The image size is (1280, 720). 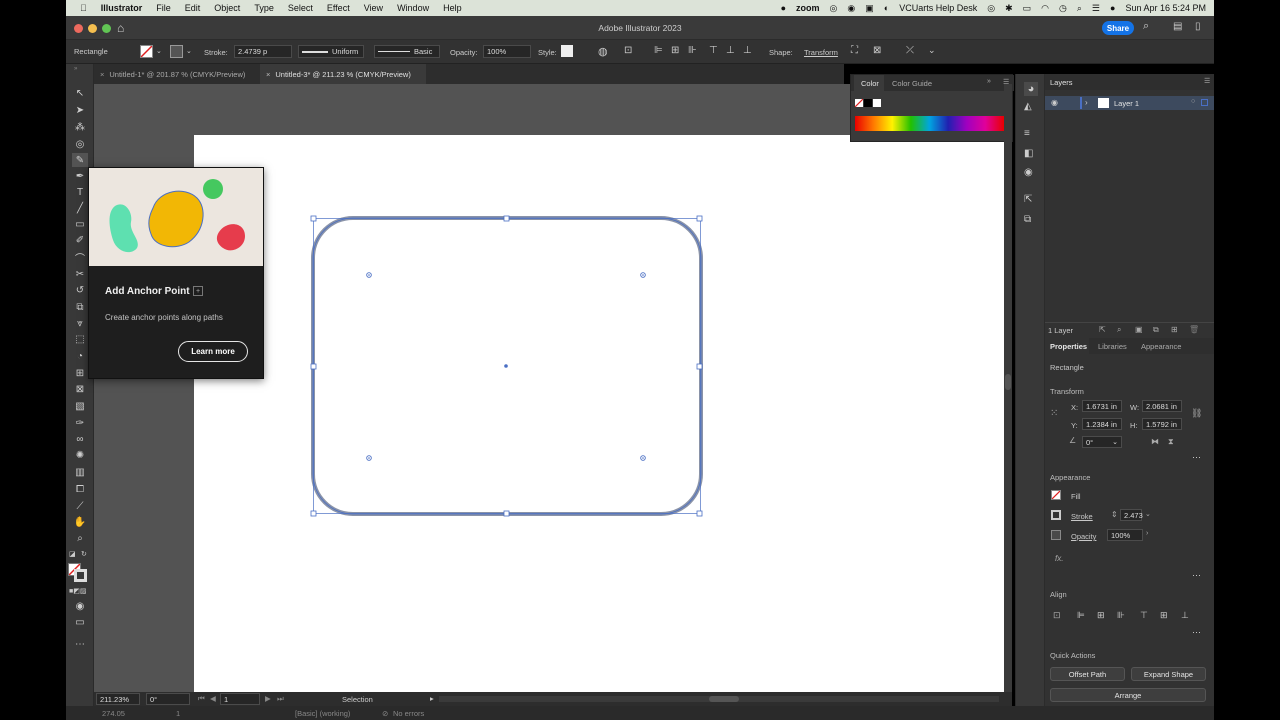 I want to click on scroll-thumb, so click(x=1008, y=382).